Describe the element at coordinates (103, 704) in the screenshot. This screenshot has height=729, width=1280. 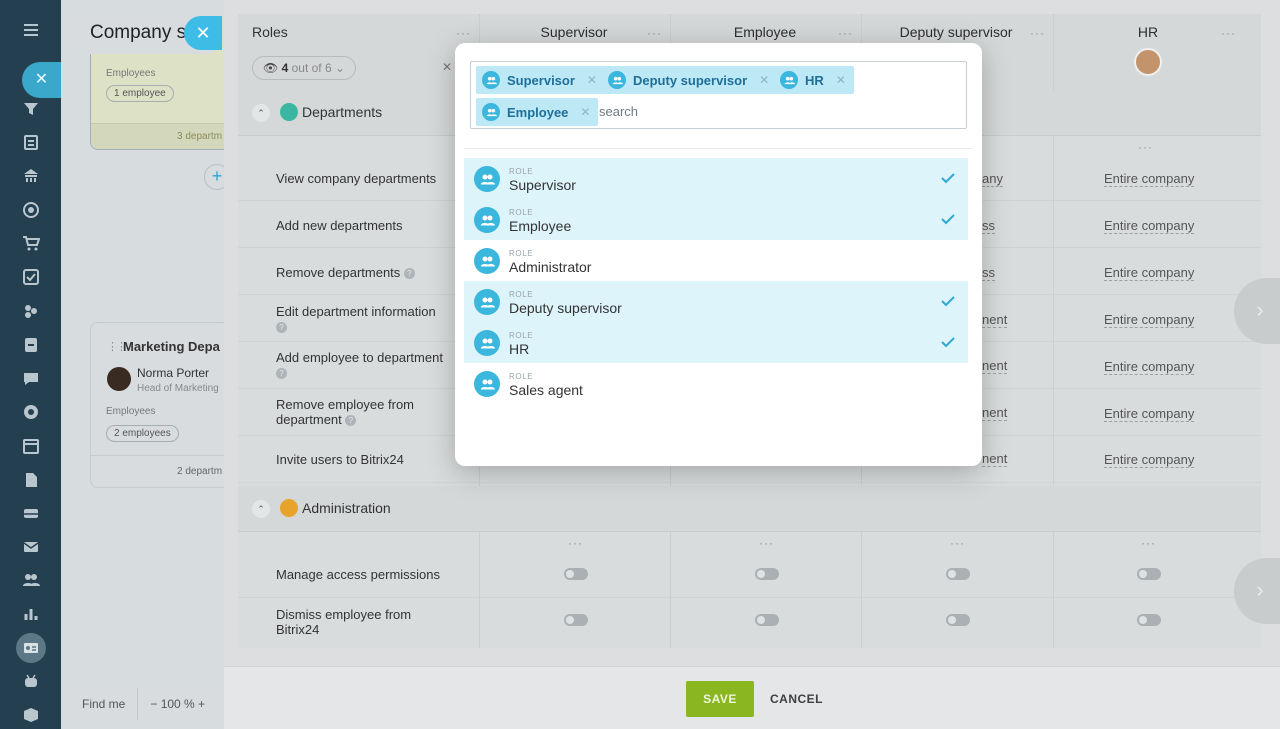
I see `find-me-button: Find me` at that location.